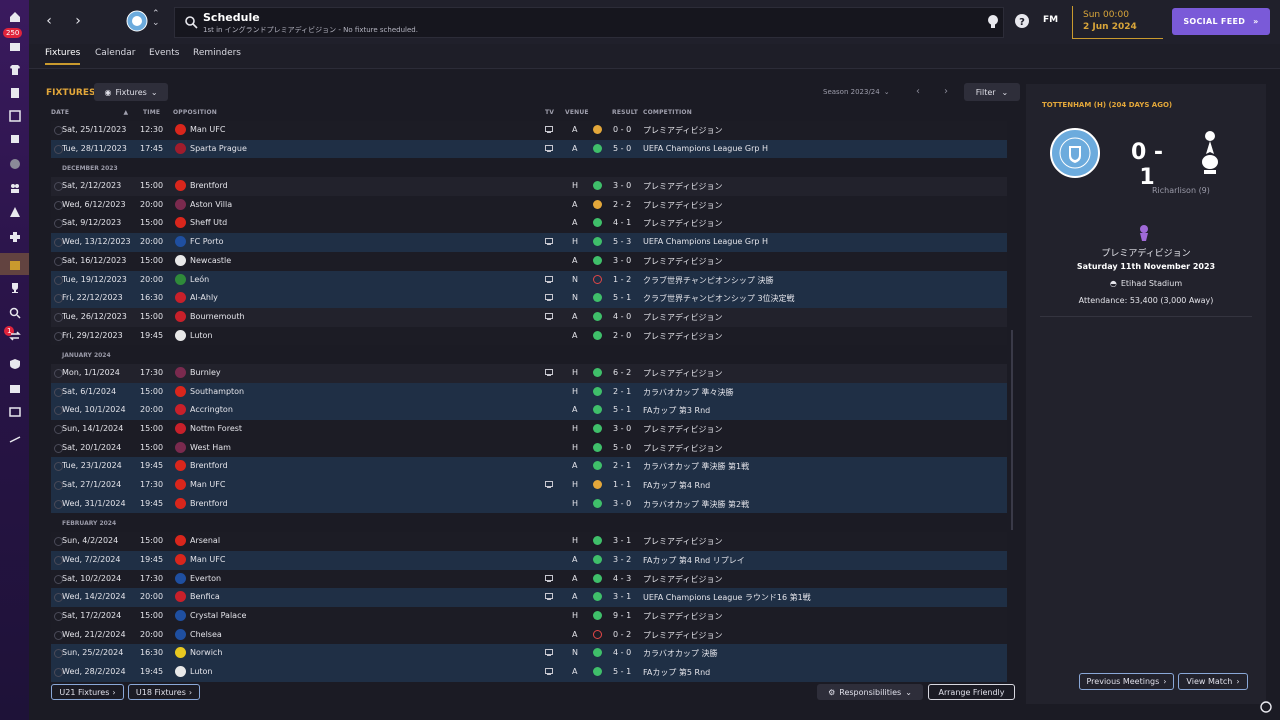 Image resolution: width=1280 pixels, height=720 pixels. I want to click on trophy-icon, so click(14, 287).